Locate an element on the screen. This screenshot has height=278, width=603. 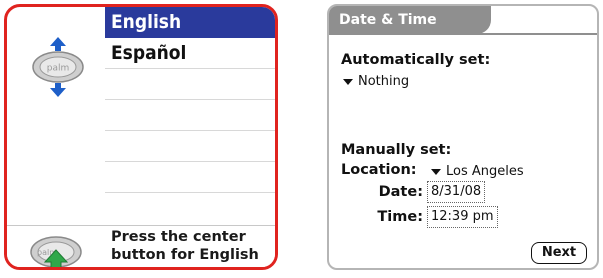
location-label: Location: is located at coordinates (379, 170).